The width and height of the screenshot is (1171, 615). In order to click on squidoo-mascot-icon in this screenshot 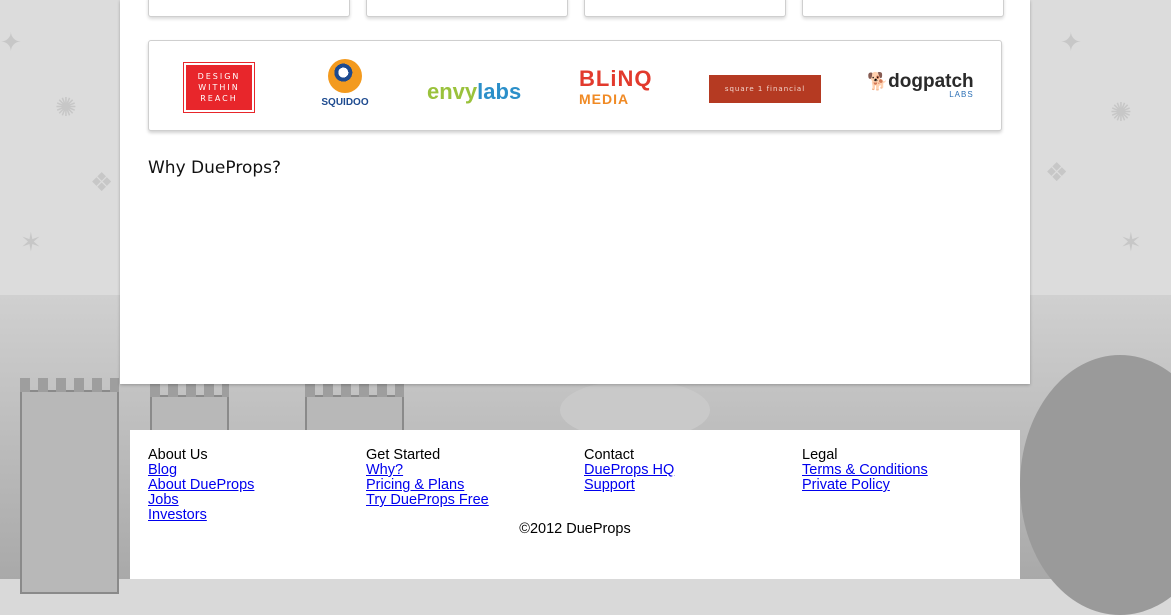, I will do `click(345, 76)`.